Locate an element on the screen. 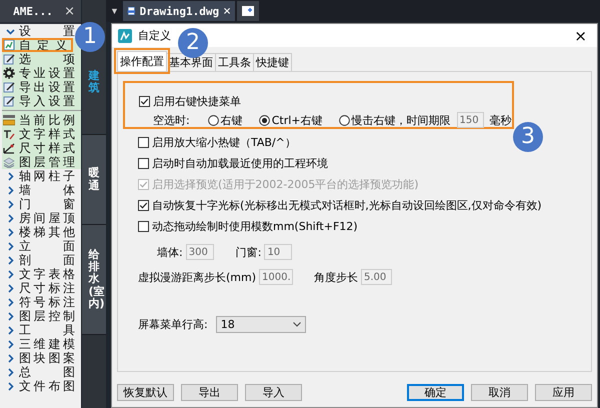 This screenshot has height=408, width=600. new-tab-button is located at coordinates (247, 11).